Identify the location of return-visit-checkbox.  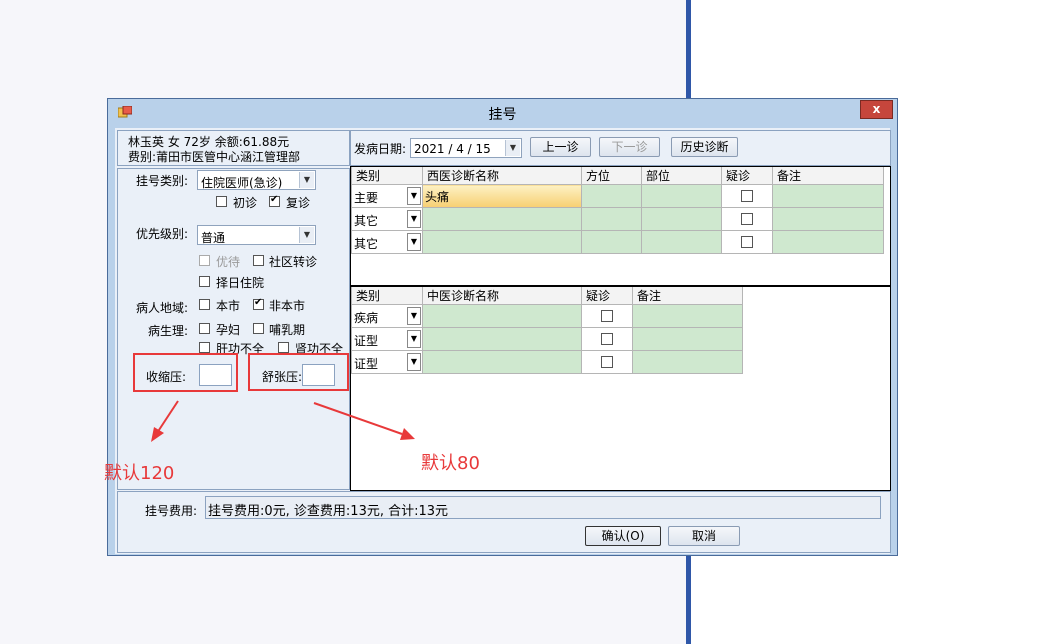
(274, 200).